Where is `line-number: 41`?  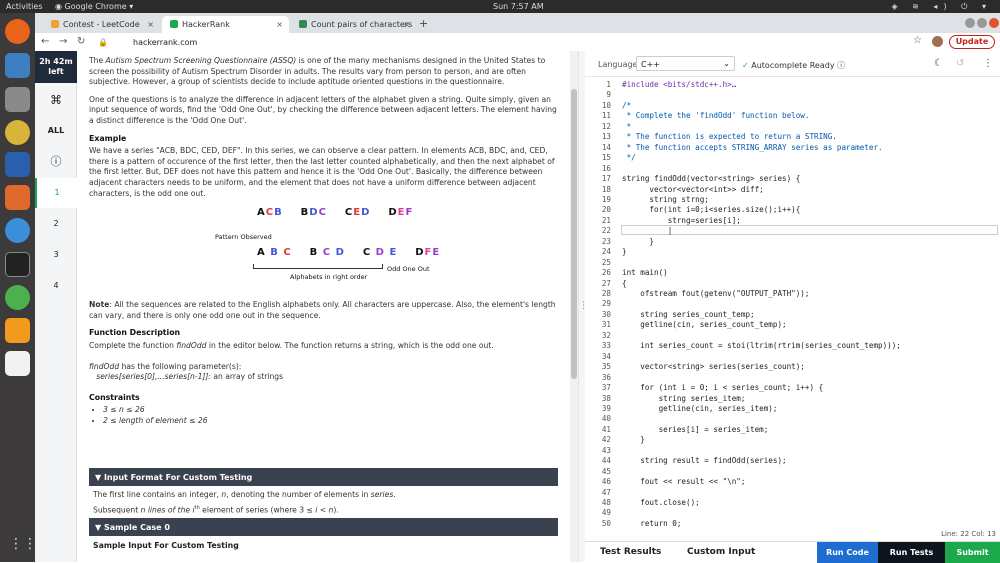 line-number: 41 is located at coordinates (606, 429).